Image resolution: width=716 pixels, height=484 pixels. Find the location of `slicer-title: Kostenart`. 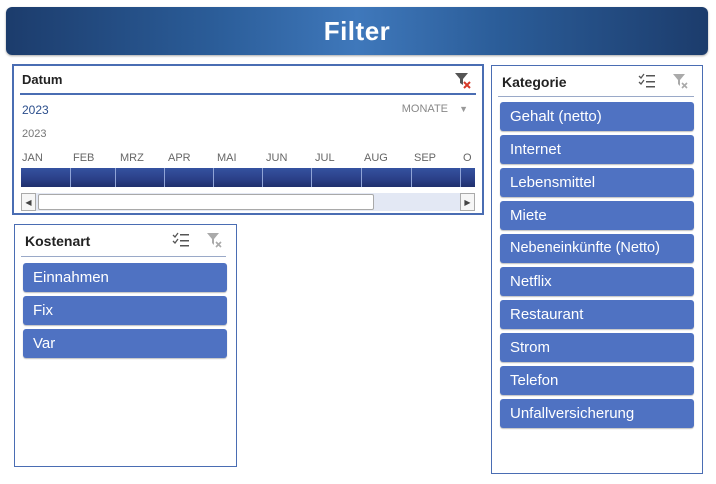

slicer-title: Kostenart is located at coordinates (58, 241).